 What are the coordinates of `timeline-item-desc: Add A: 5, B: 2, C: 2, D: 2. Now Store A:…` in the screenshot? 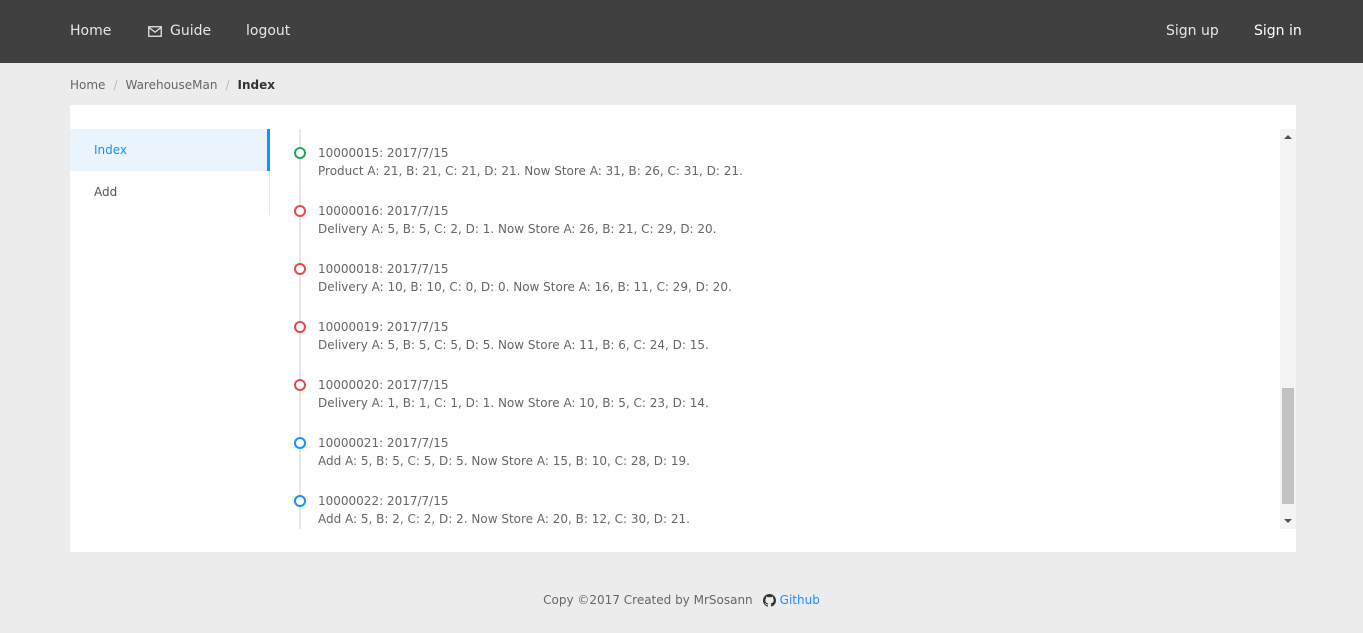 It's located at (504, 519).